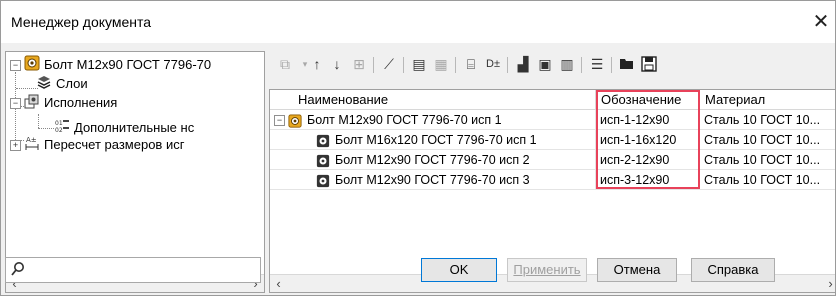 This screenshot has width=836, height=296. Describe the element at coordinates (767, 100) in the screenshot. I see `column-header-material: Материал` at that location.